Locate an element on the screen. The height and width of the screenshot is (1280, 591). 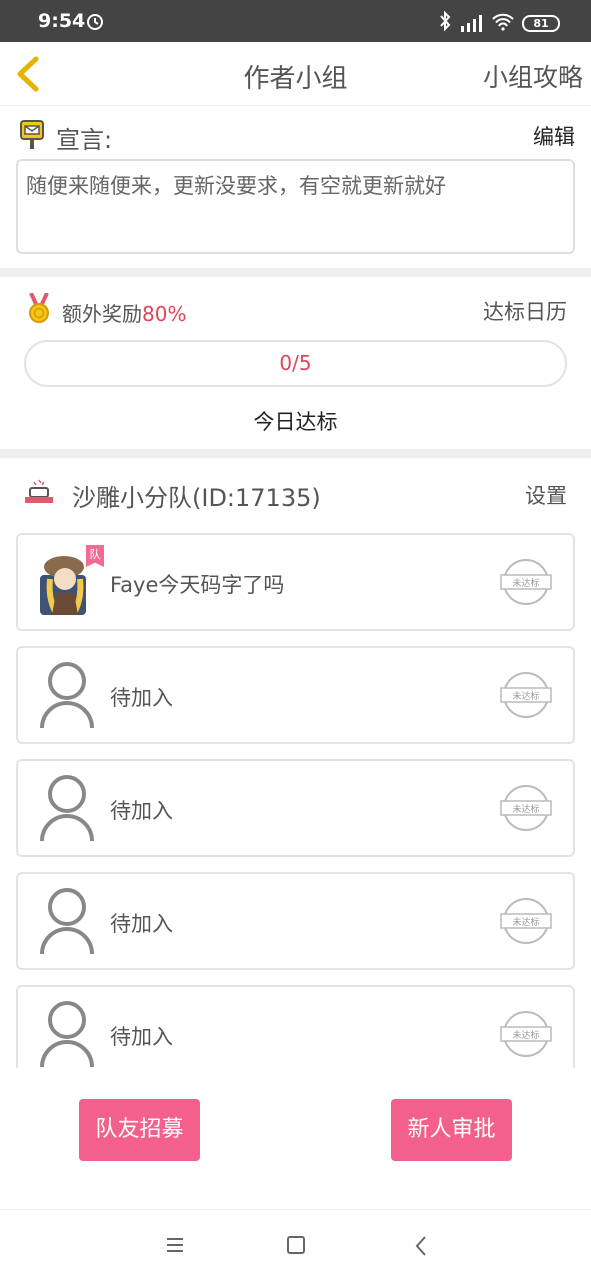
declaration-label: 宣言: is located at coordinates (84, 140).